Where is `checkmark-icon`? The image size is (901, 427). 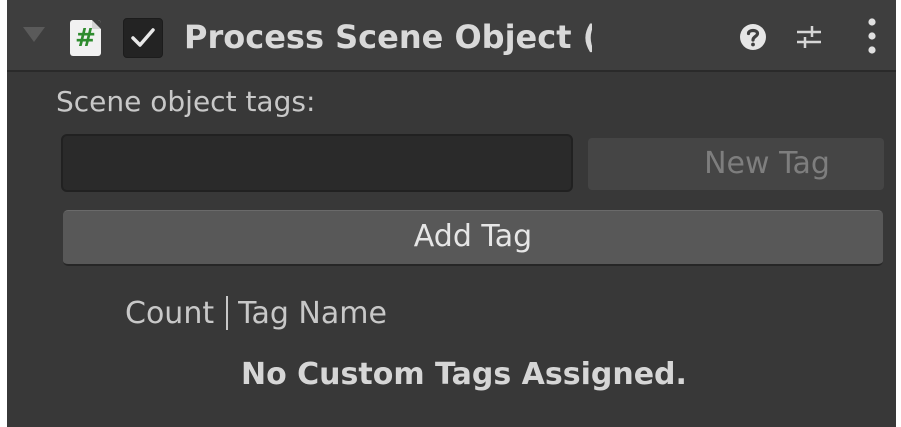
checkmark-icon is located at coordinates (143, 37).